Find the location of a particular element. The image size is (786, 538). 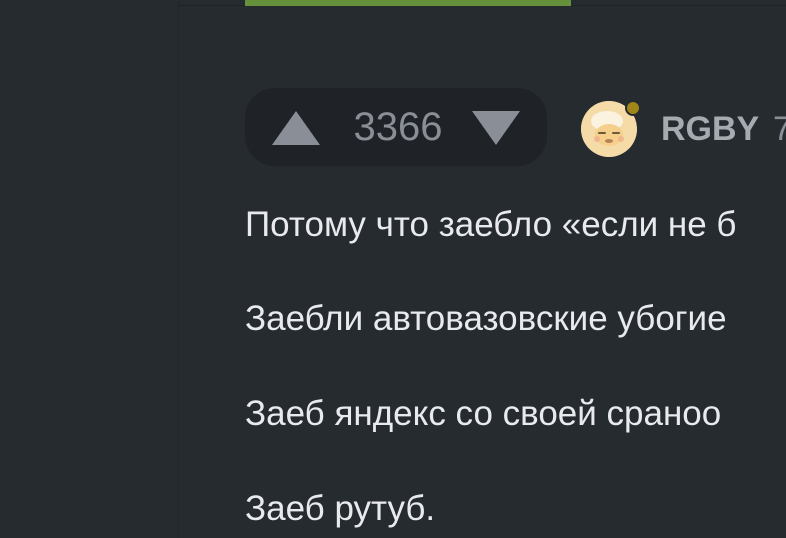

post-paragraph: Заебли автовазовские убогие is located at coordinates (486, 318).